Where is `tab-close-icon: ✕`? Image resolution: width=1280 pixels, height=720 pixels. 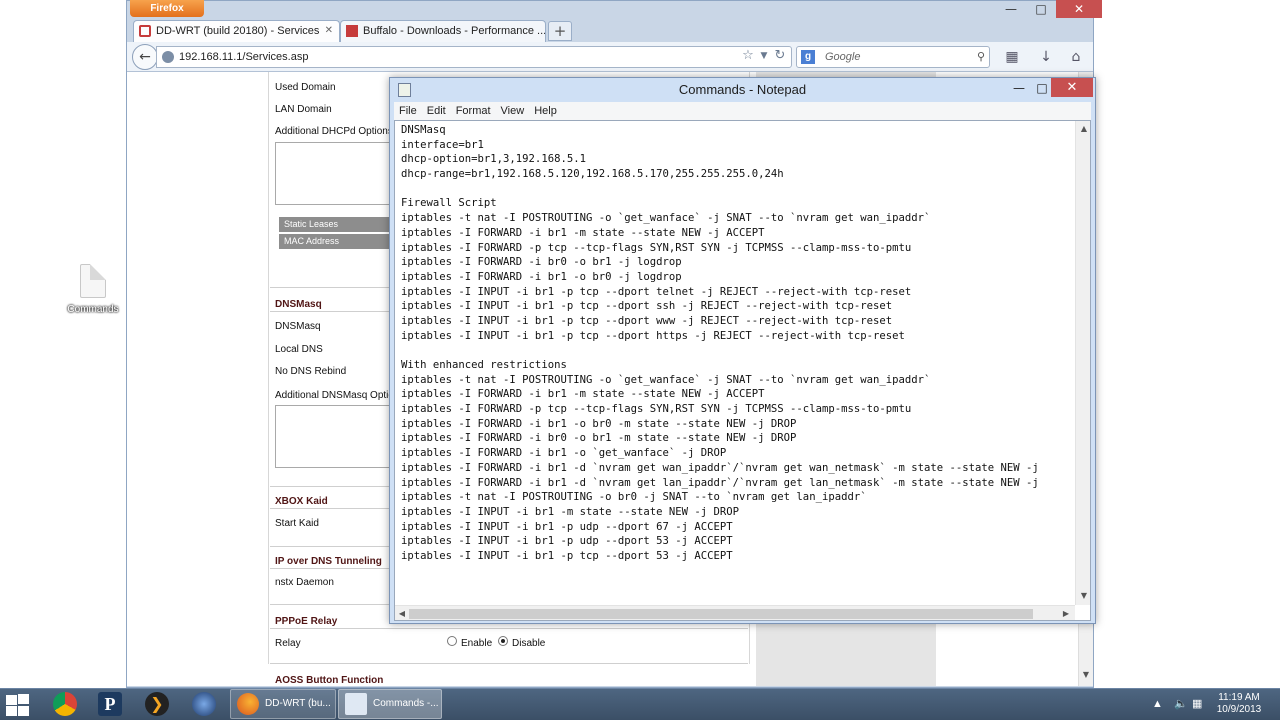
tab-close-icon: ✕ is located at coordinates (329, 31).